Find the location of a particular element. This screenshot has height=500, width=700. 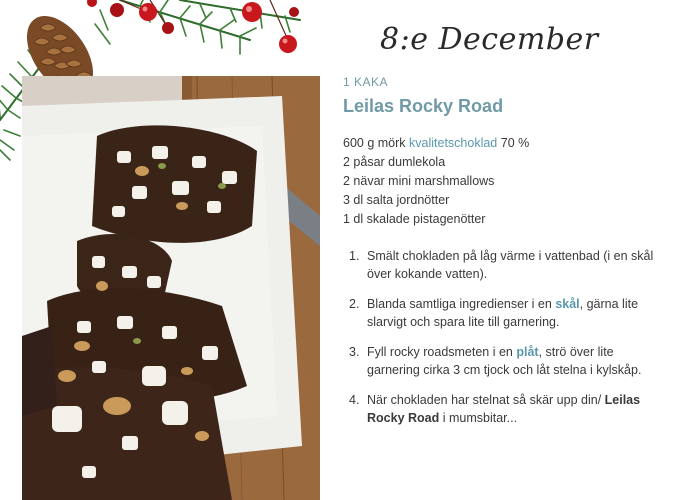

ingredient-item: 3 dl salta jordnötter is located at coordinates (396, 200).